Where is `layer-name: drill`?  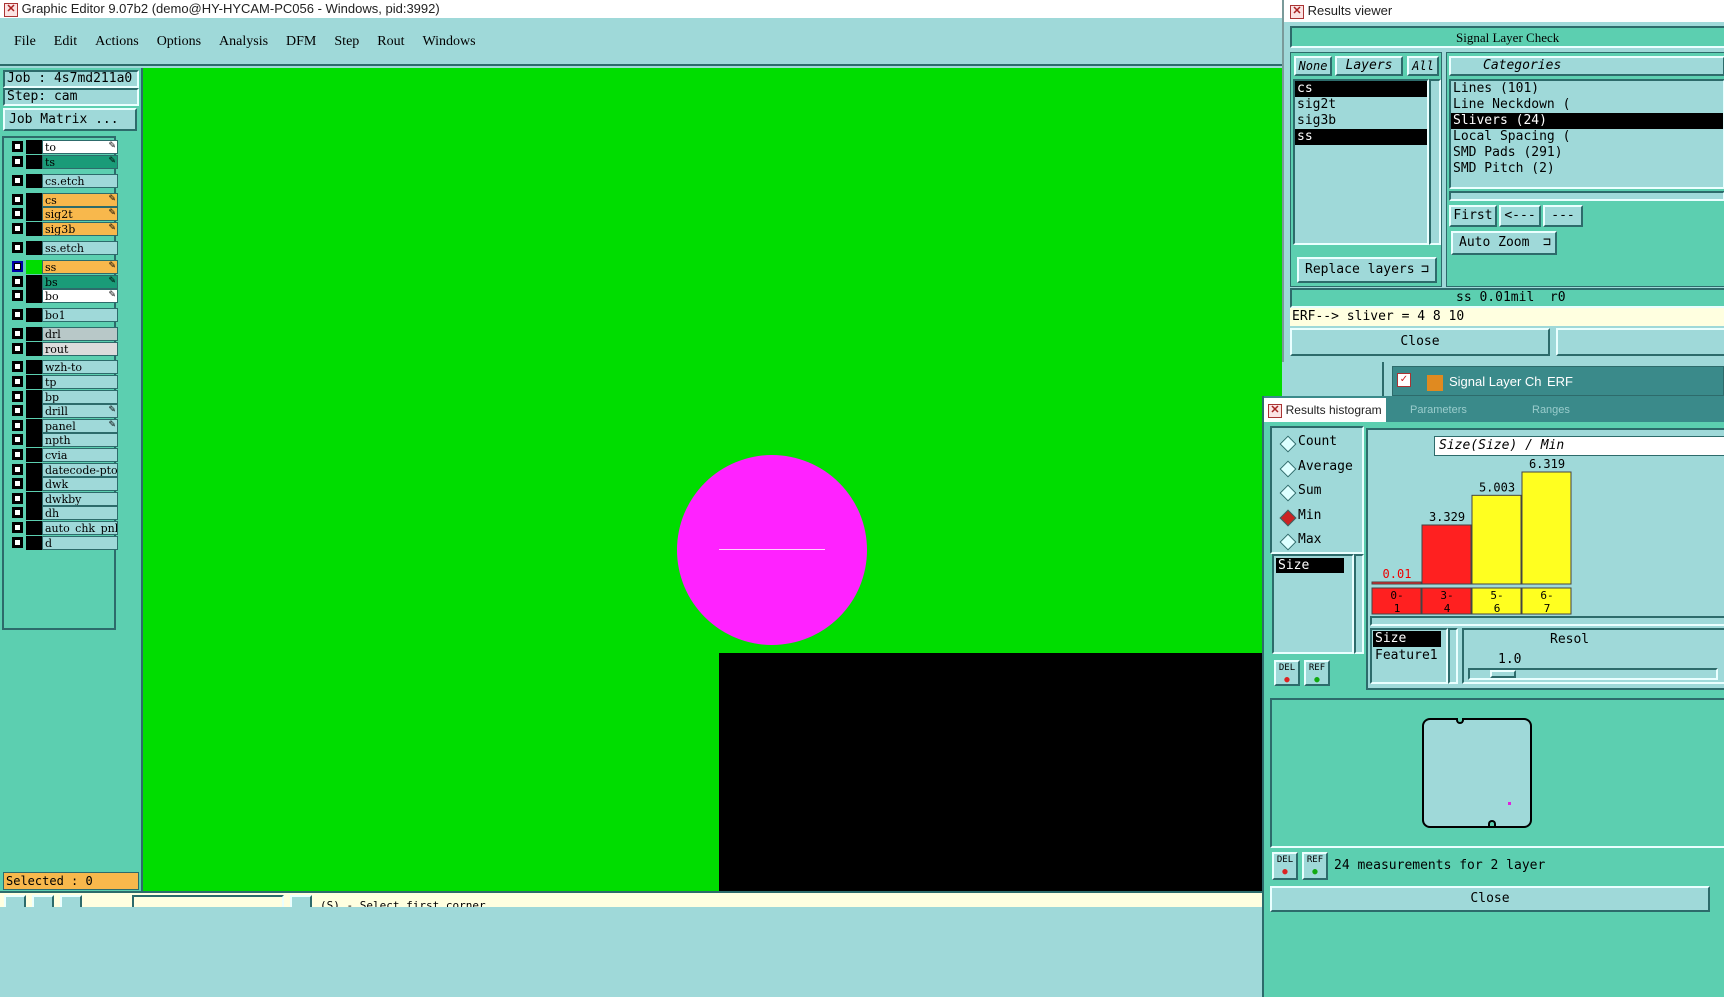 layer-name: drill is located at coordinates (80, 411).